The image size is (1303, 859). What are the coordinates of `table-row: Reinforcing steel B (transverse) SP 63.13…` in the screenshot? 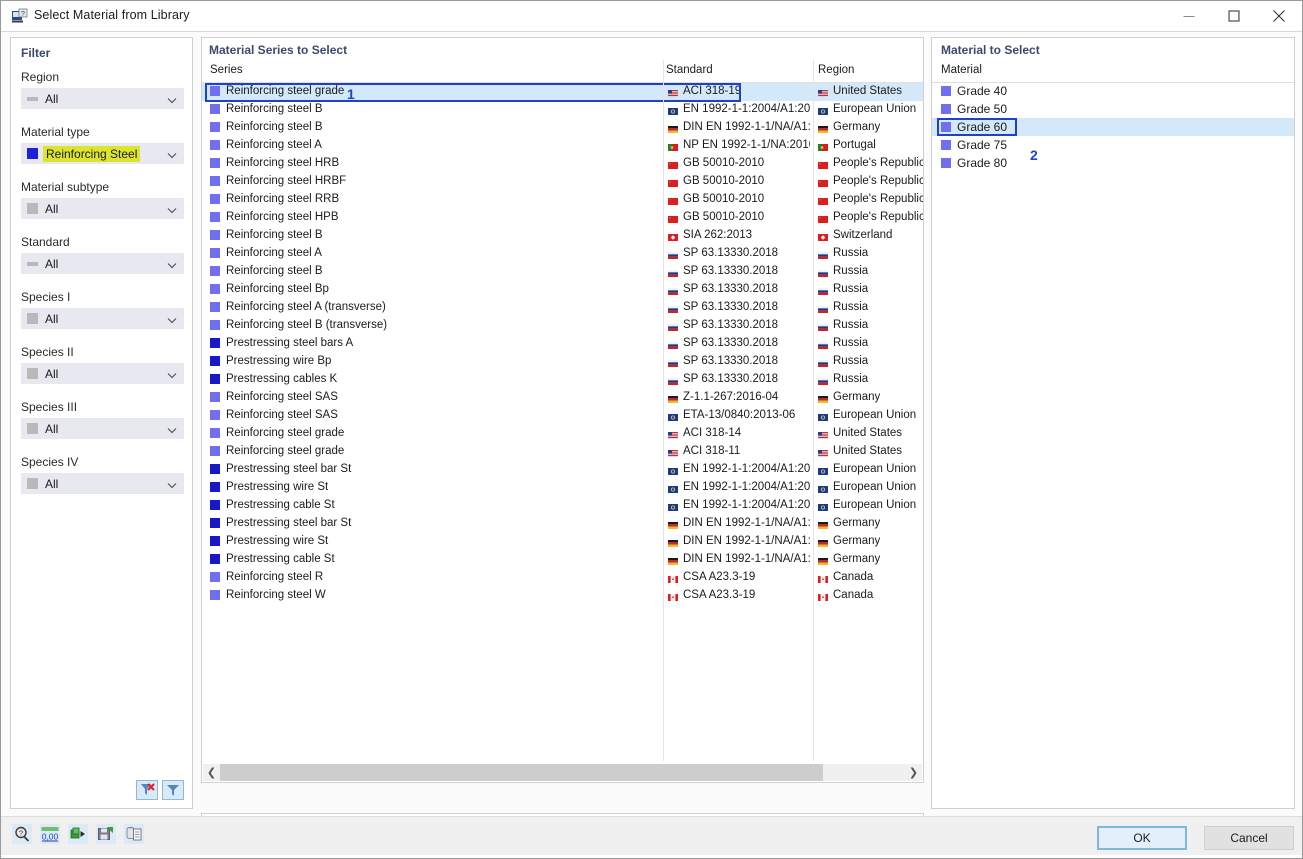 It's located at (562, 326).